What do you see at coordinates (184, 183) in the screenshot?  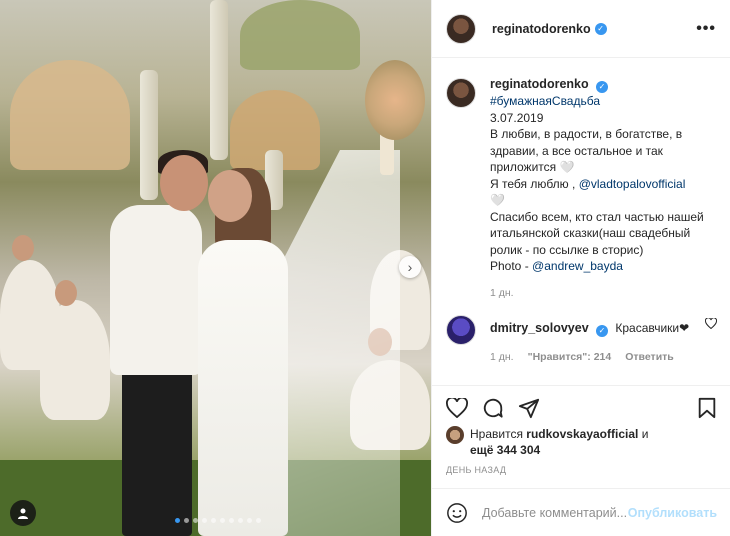 I see `groom-head` at bounding box center [184, 183].